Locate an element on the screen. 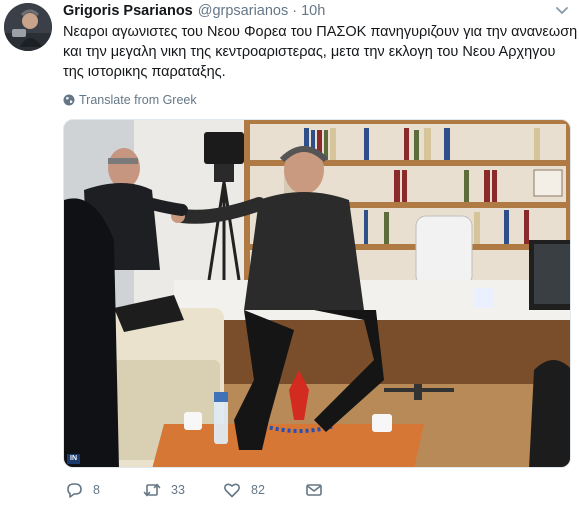 The image size is (579, 515). retweet-count: 33 is located at coordinates (178, 490).